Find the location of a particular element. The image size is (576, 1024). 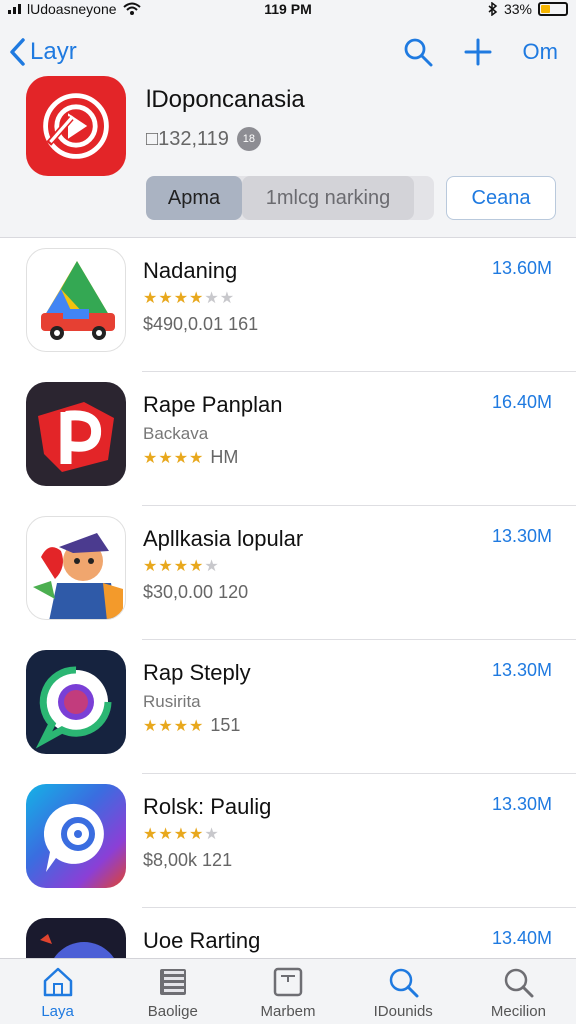

tab-label: IDounids is located at coordinates (403, 1011).